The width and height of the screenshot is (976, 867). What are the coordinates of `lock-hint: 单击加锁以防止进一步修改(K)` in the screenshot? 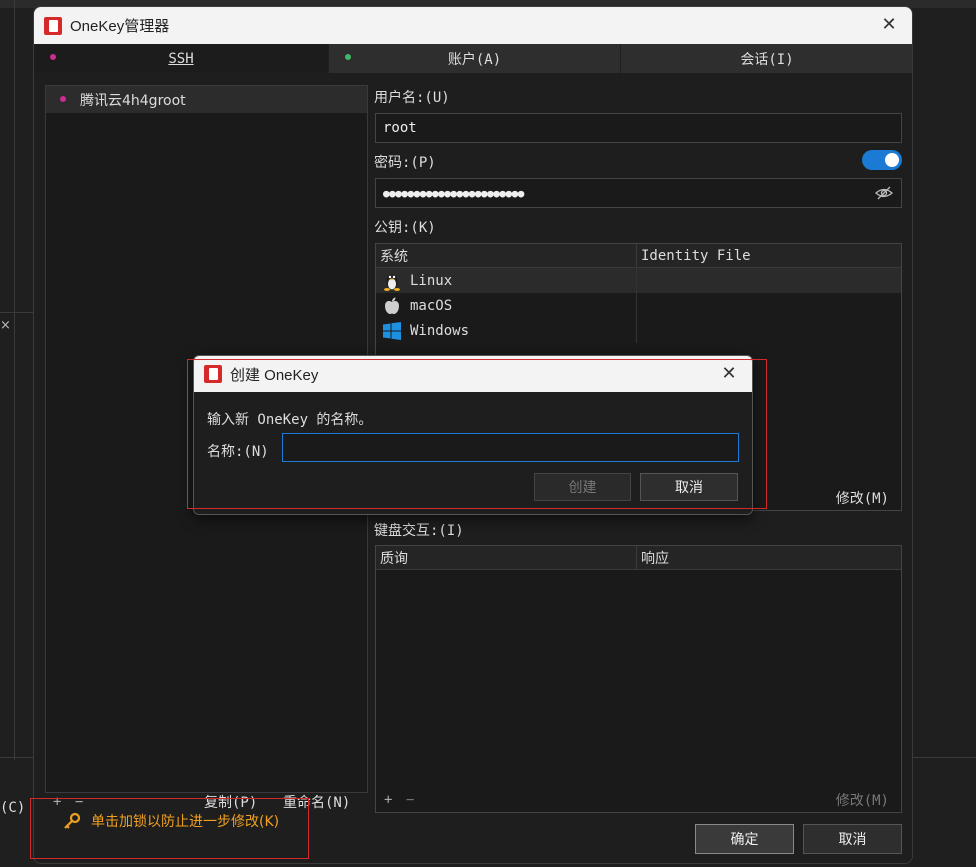 It's located at (171, 821).